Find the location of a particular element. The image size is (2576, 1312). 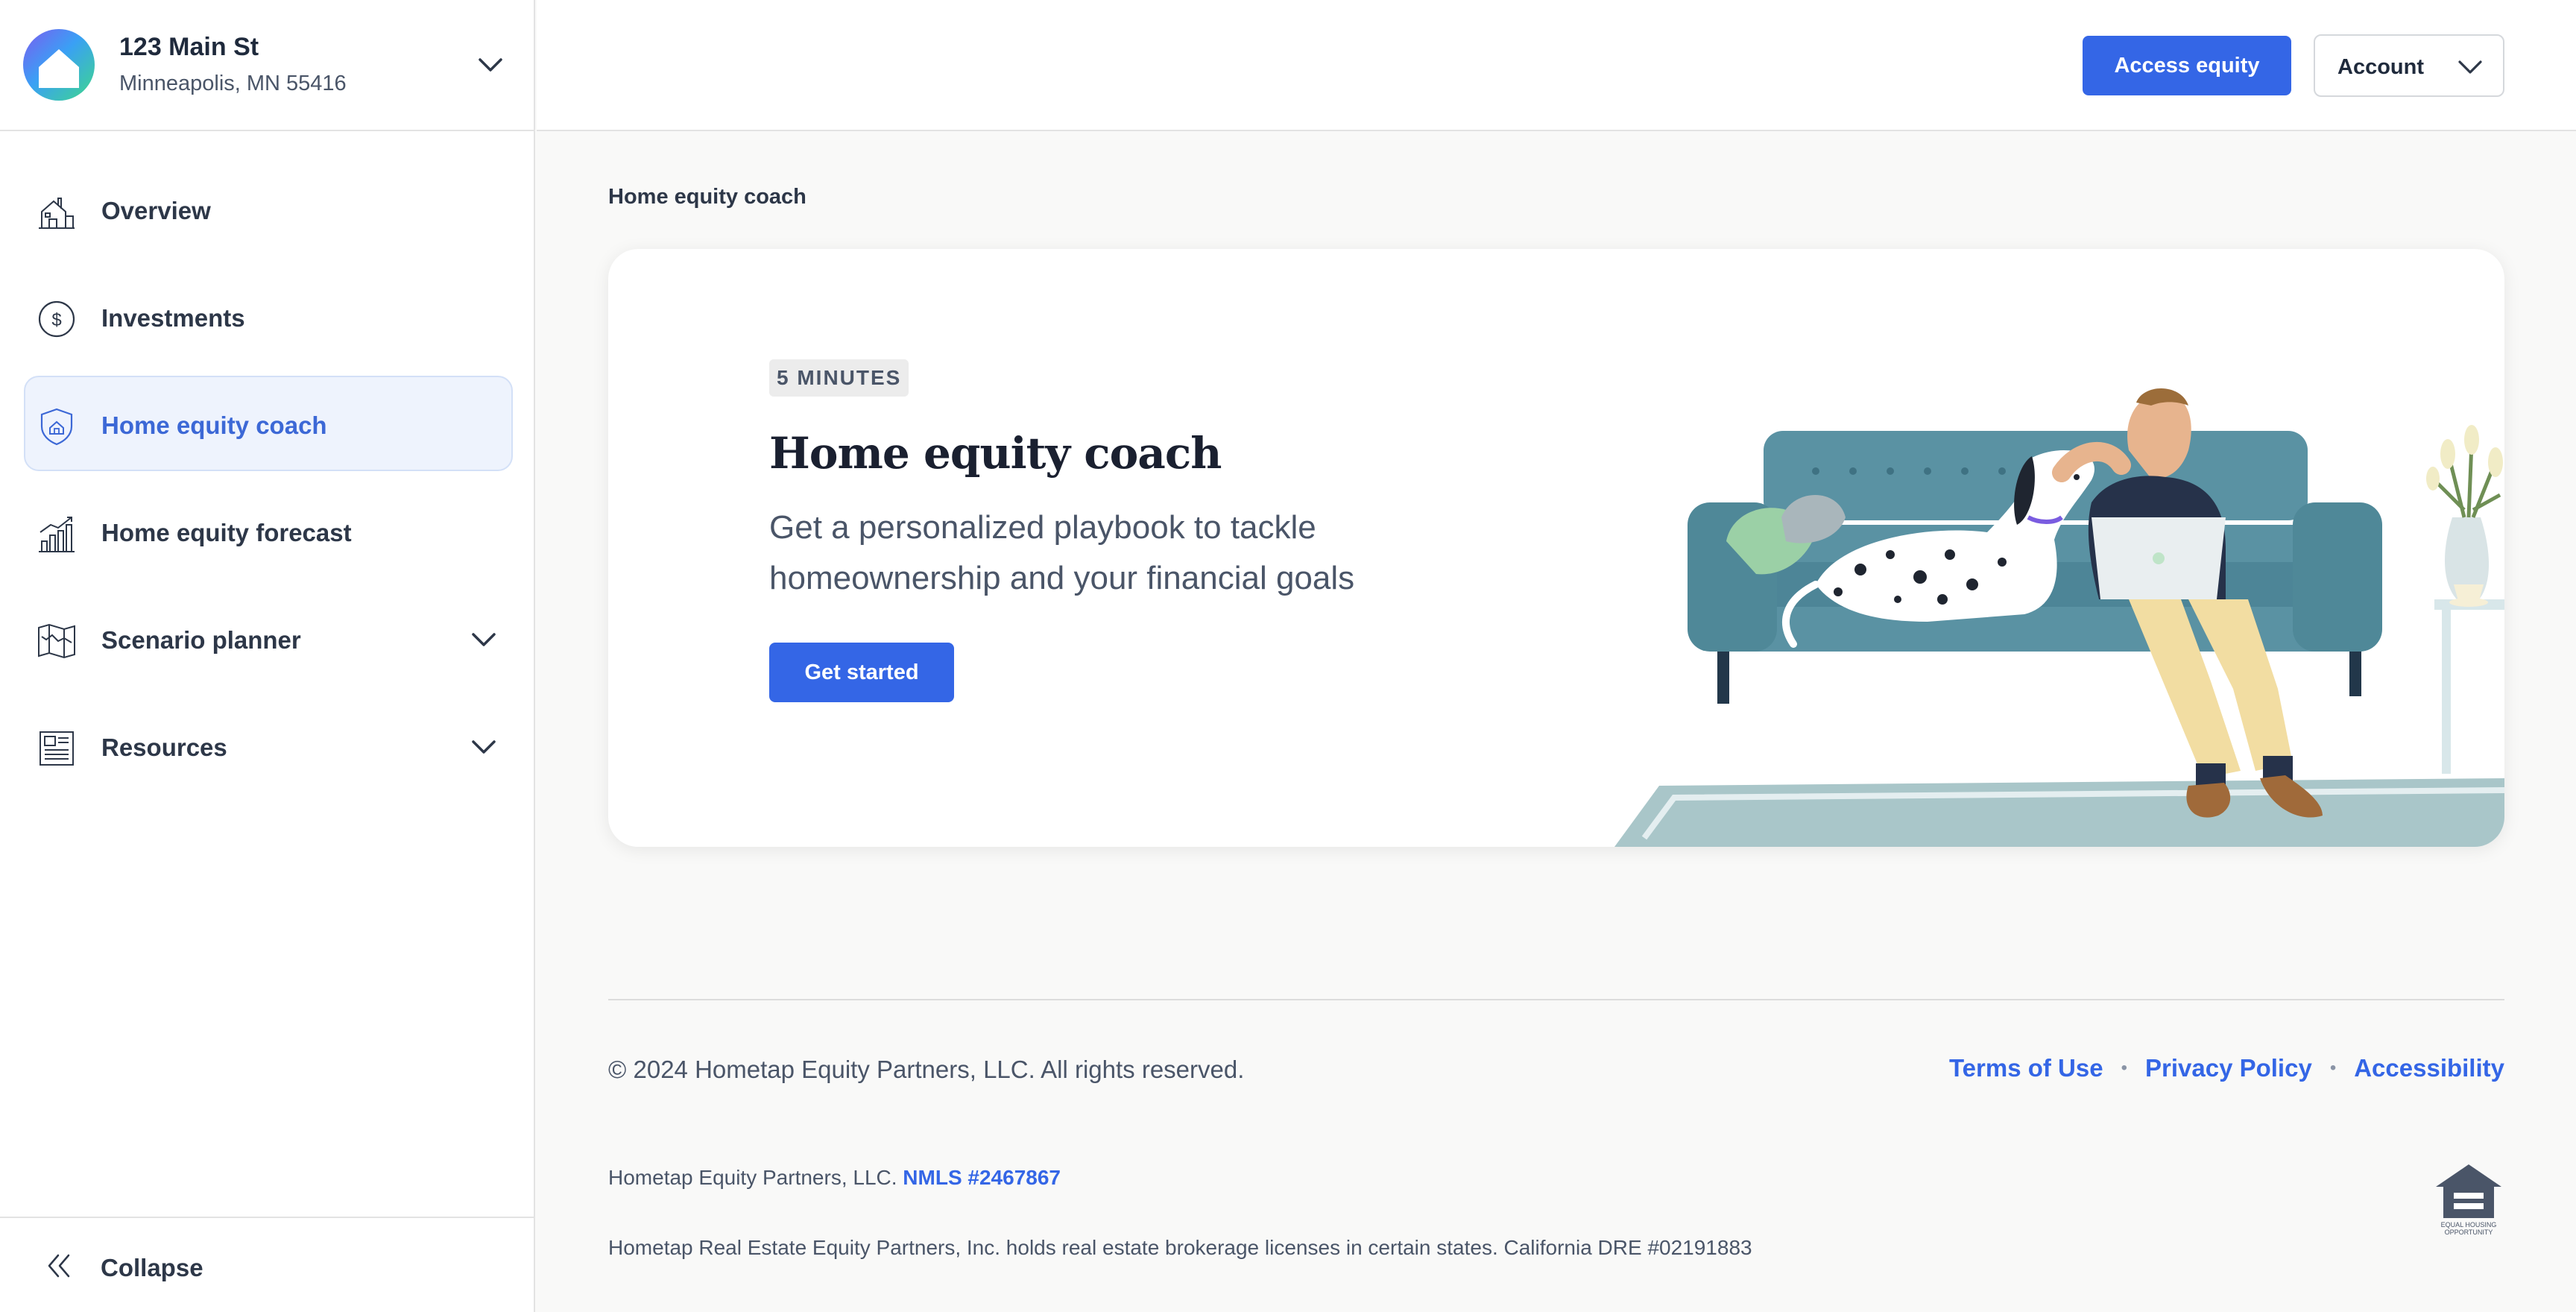

sidebar-item-home-equity-forecast: Home equity forecast is located at coordinates (268, 531).